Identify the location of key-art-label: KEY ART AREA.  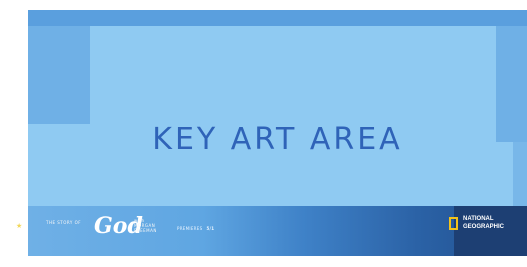
(277, 139).